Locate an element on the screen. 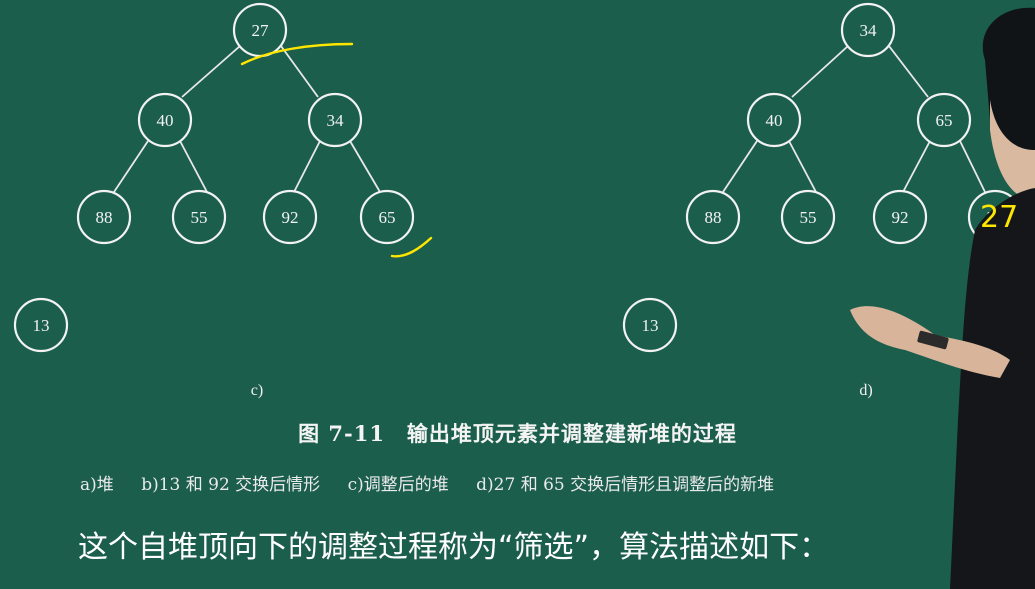 This screenshot has height=589, width=1035. panel-c-node-rr: 65 is located at coordinates (387, 217).